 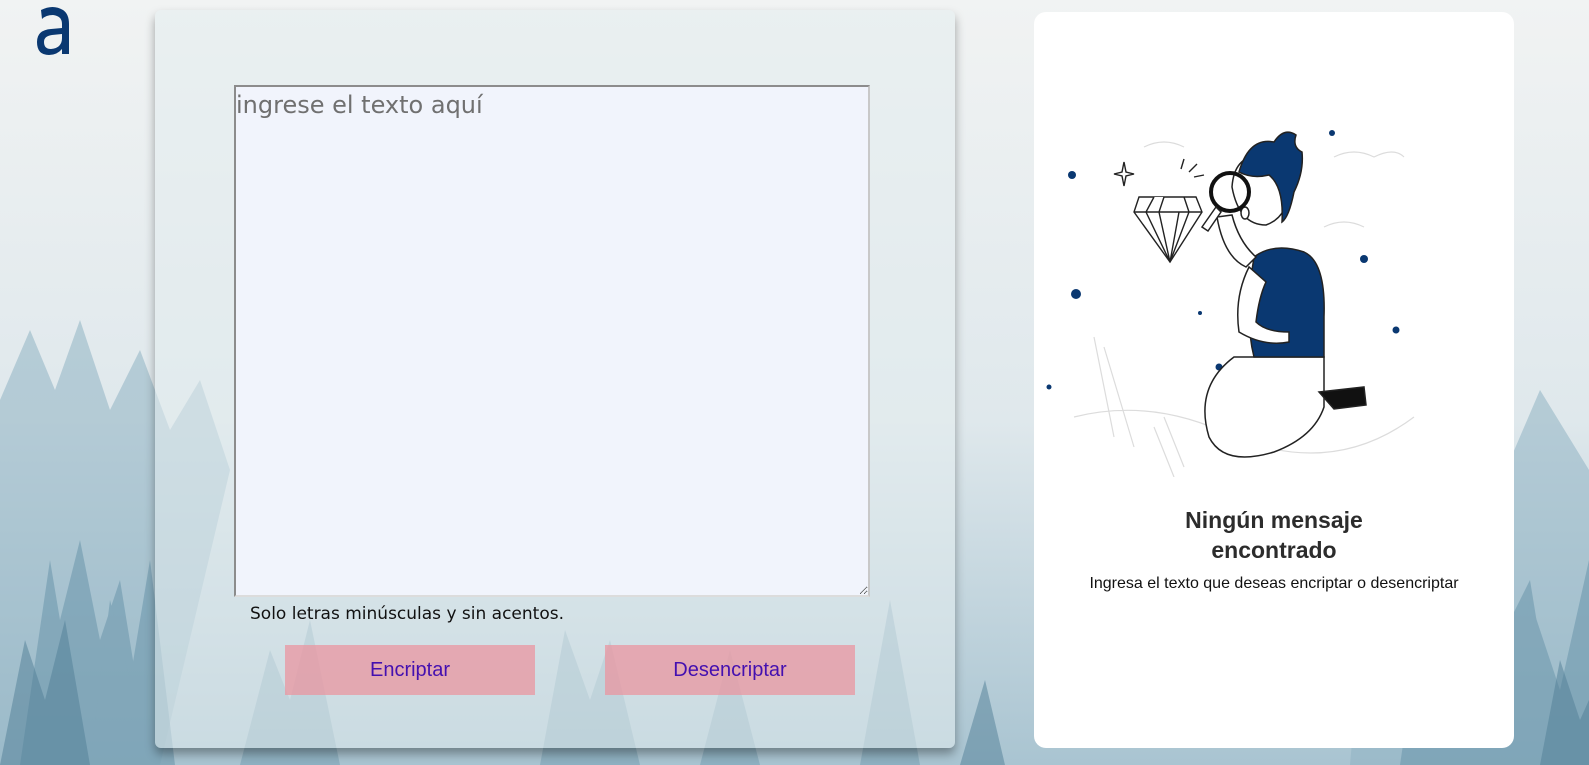 What do you see at coordinates (1274, 550) in the screenshot?
I see `output-title-line2: encontrado` at bounding box center [1274, 550].